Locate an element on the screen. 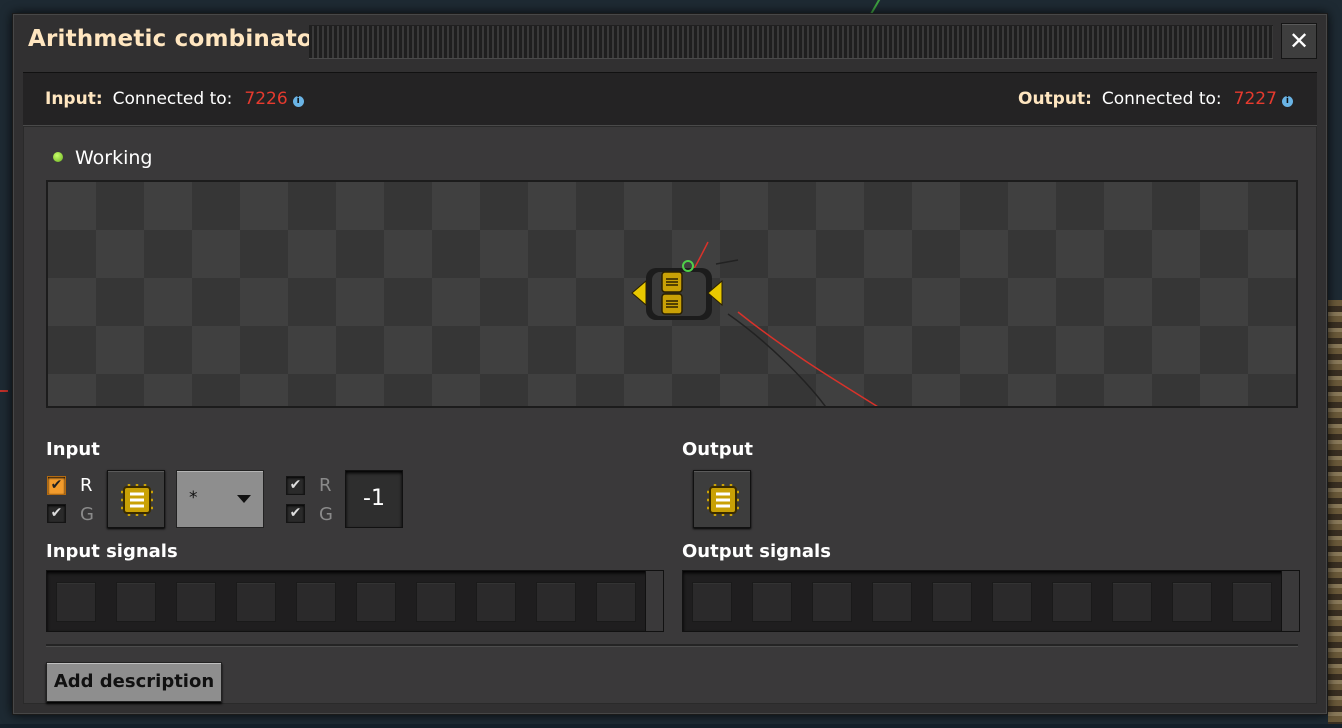 The width and height of the screenshot is (1342, 728). left-red-wire-checkbox: ✔ is located at coordinates (56, 485).